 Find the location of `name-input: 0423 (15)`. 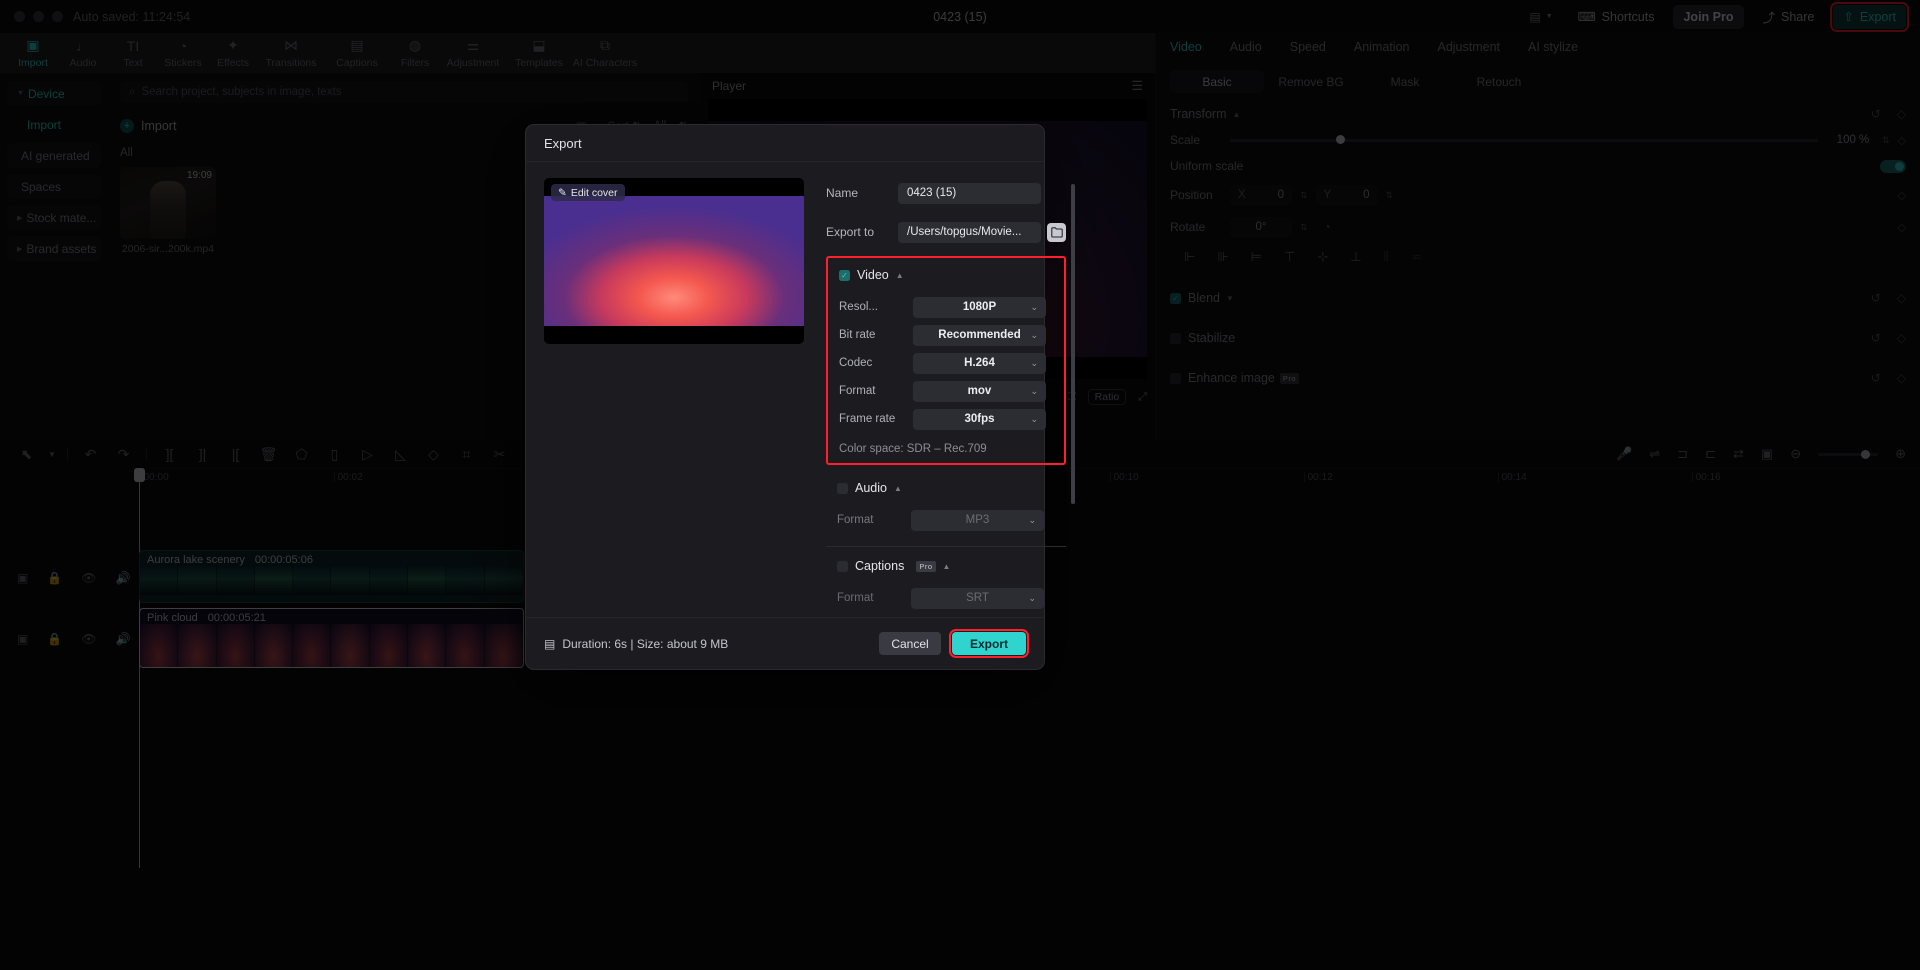

name-input: 0423 (15) is located at coordinates (969, 193).